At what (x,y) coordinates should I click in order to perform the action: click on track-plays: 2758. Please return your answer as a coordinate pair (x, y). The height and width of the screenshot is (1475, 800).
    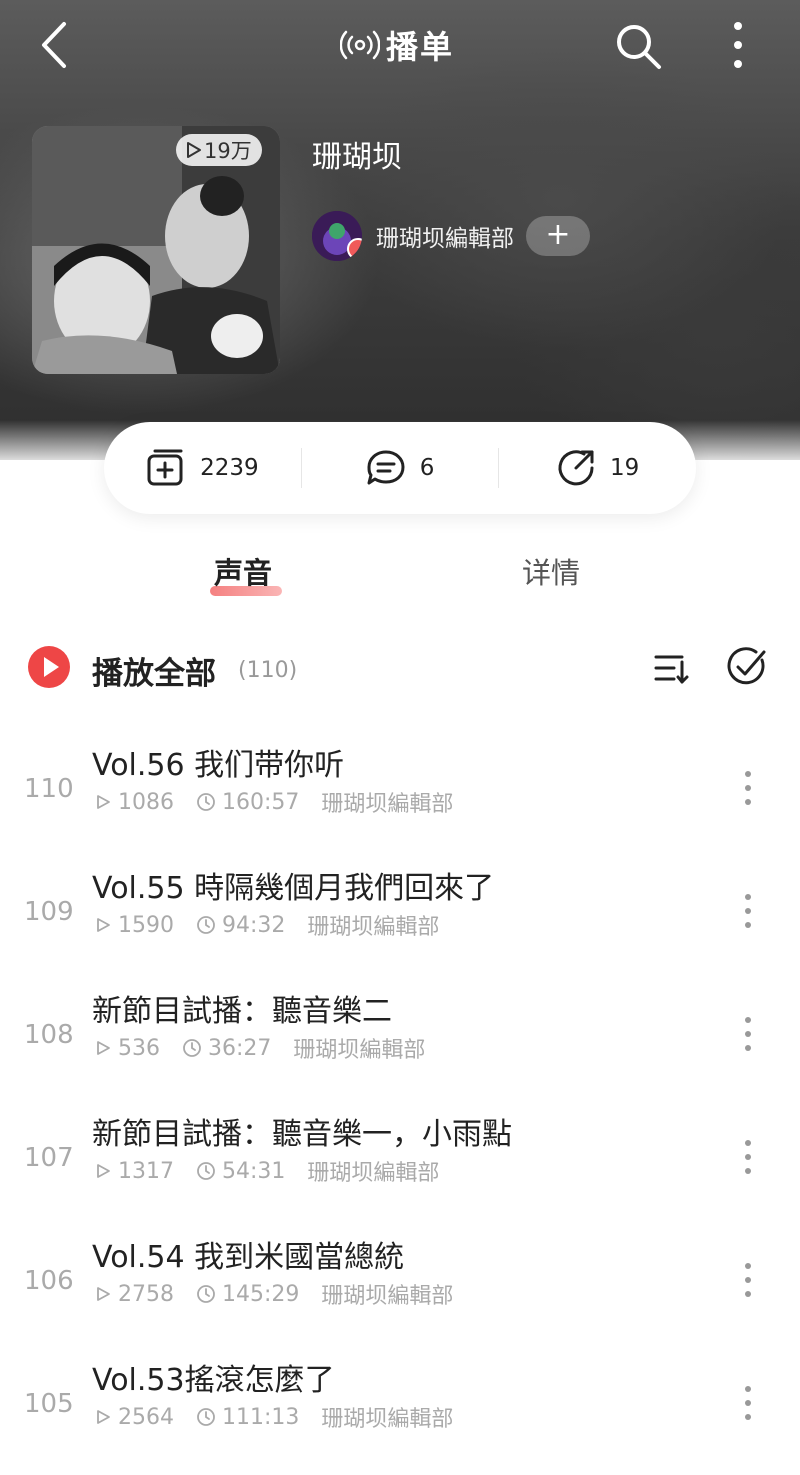
    Looking at the image, I should click on (134, 1294).